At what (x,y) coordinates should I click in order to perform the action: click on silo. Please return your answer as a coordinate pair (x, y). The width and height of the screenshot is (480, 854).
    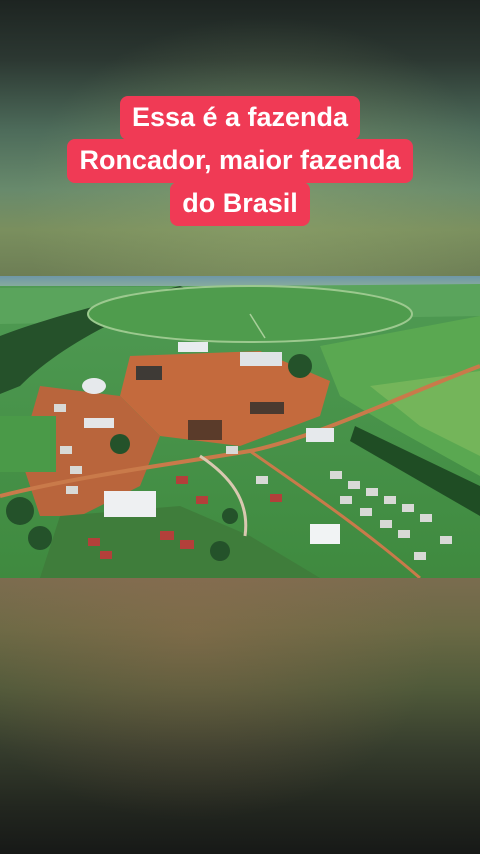
    Looking at the image, I should click on (94, 386).